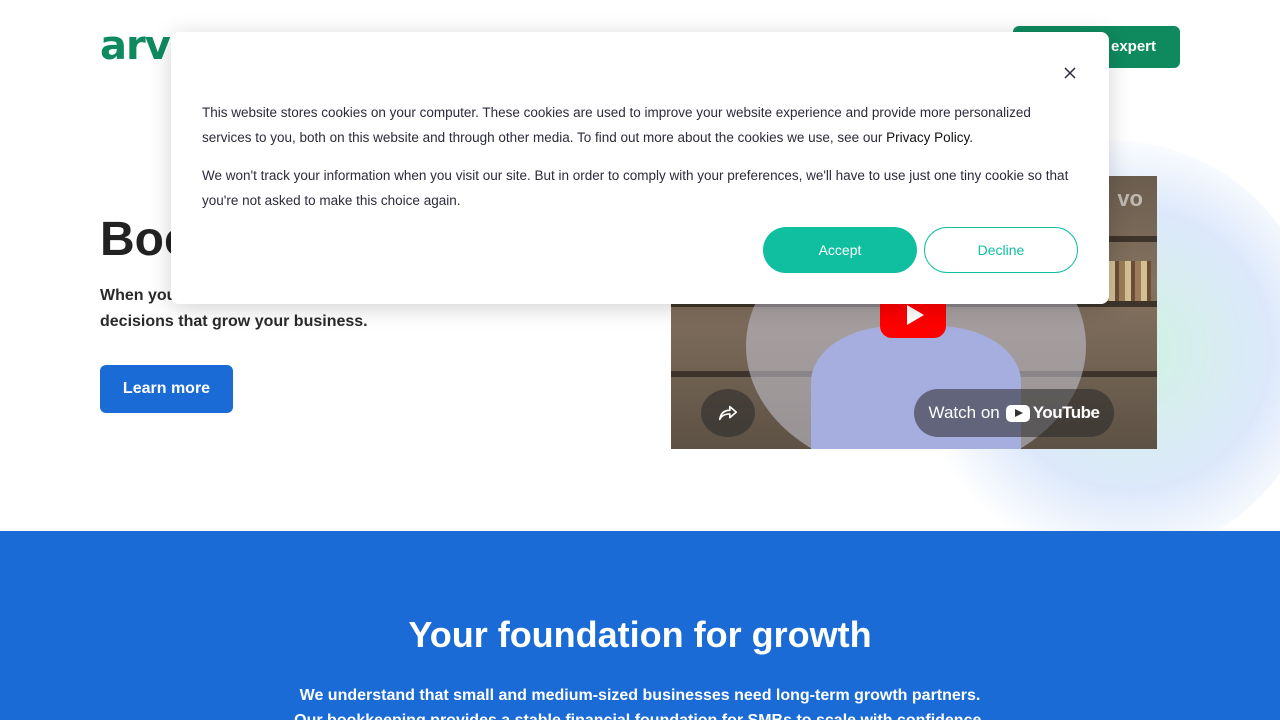 This screenshot has height=720, width=1280. I want to click on watch-on-label: Watch on, so click(964, 412).